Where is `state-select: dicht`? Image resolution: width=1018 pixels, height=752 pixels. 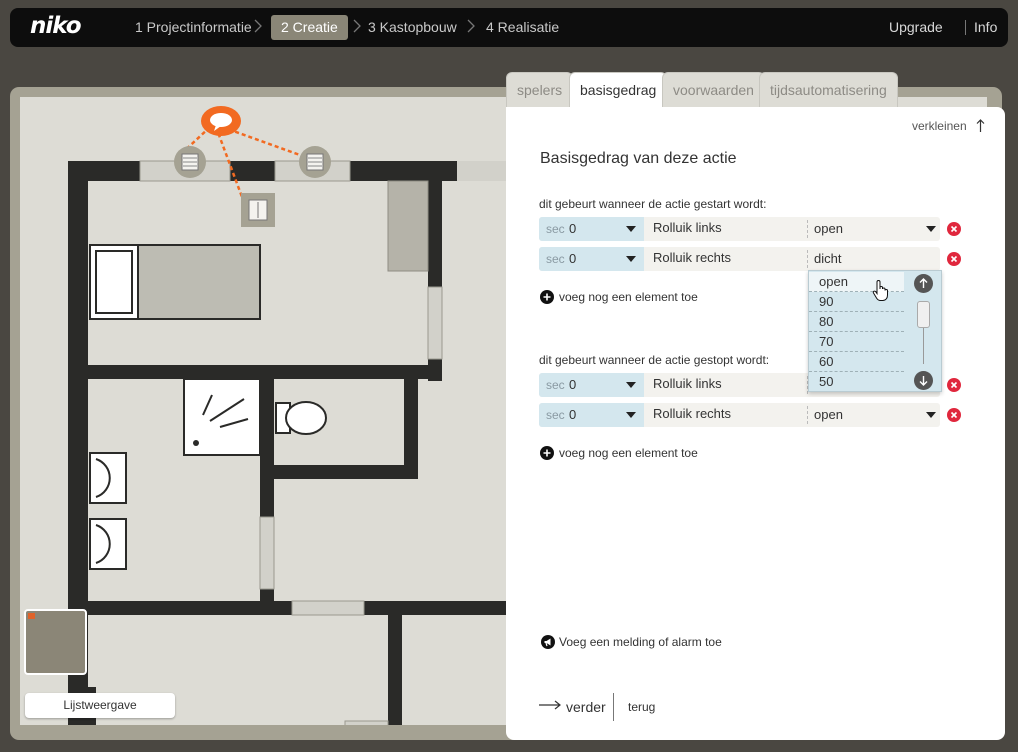 state-select: dicht is located at coordinates (874, 259).